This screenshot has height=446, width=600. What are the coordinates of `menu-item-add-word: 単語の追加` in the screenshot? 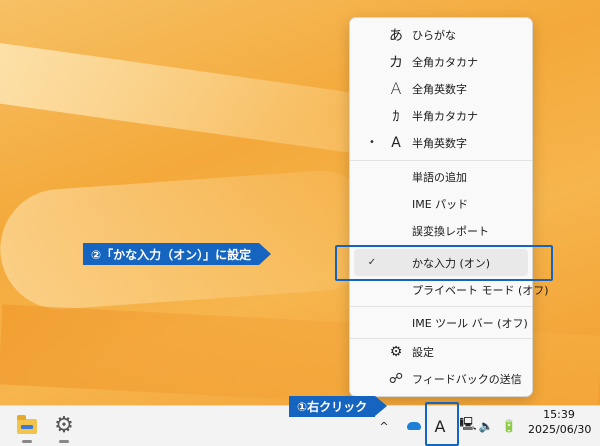 It's located at (441, 176).